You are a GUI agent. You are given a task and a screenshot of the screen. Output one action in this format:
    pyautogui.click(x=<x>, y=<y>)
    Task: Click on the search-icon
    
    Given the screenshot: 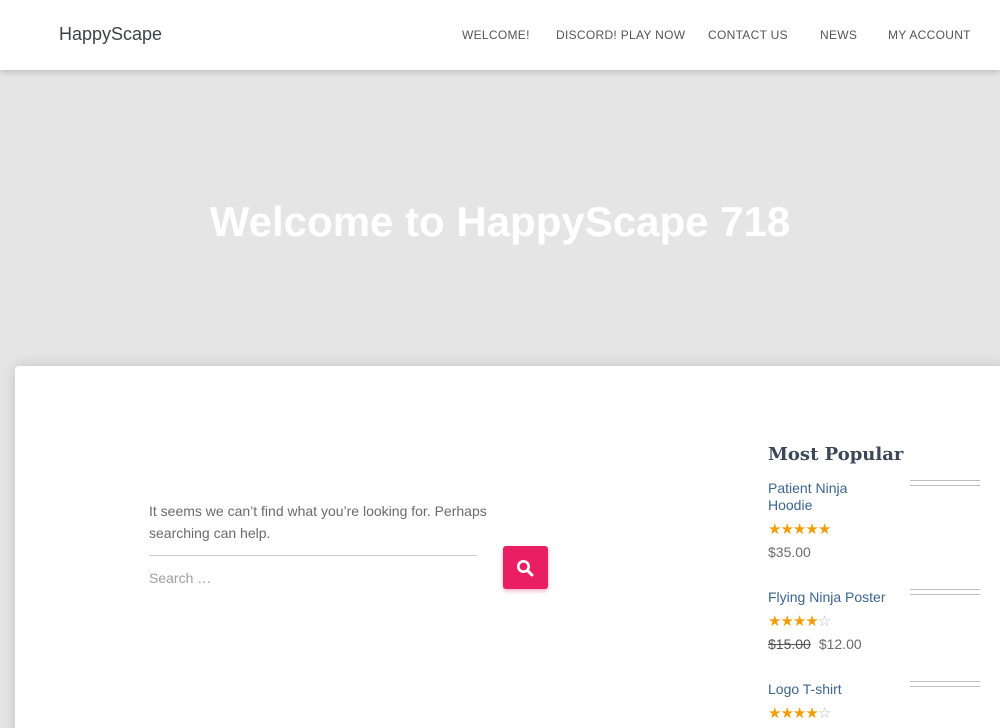 What is the action you would take?
    pyautogui.click(x=525, y=568)
    